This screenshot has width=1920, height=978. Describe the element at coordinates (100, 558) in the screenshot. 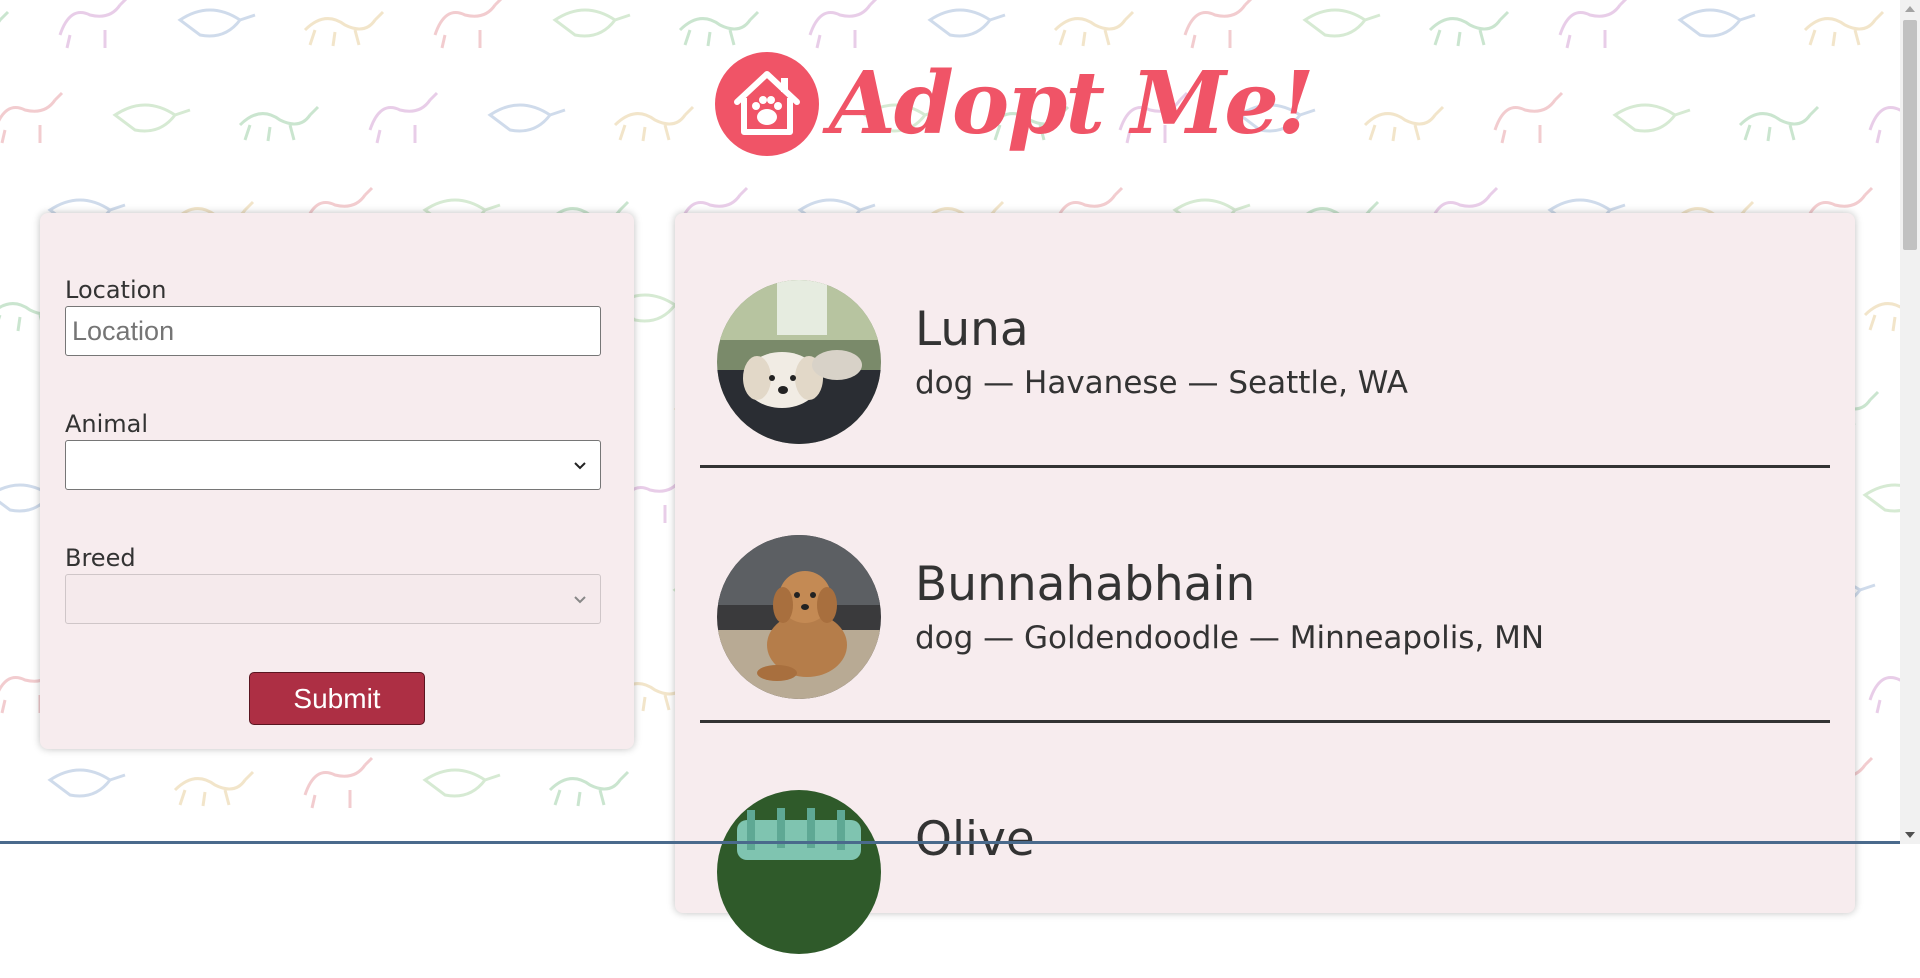

I see `breed-label: Breed` at that location.